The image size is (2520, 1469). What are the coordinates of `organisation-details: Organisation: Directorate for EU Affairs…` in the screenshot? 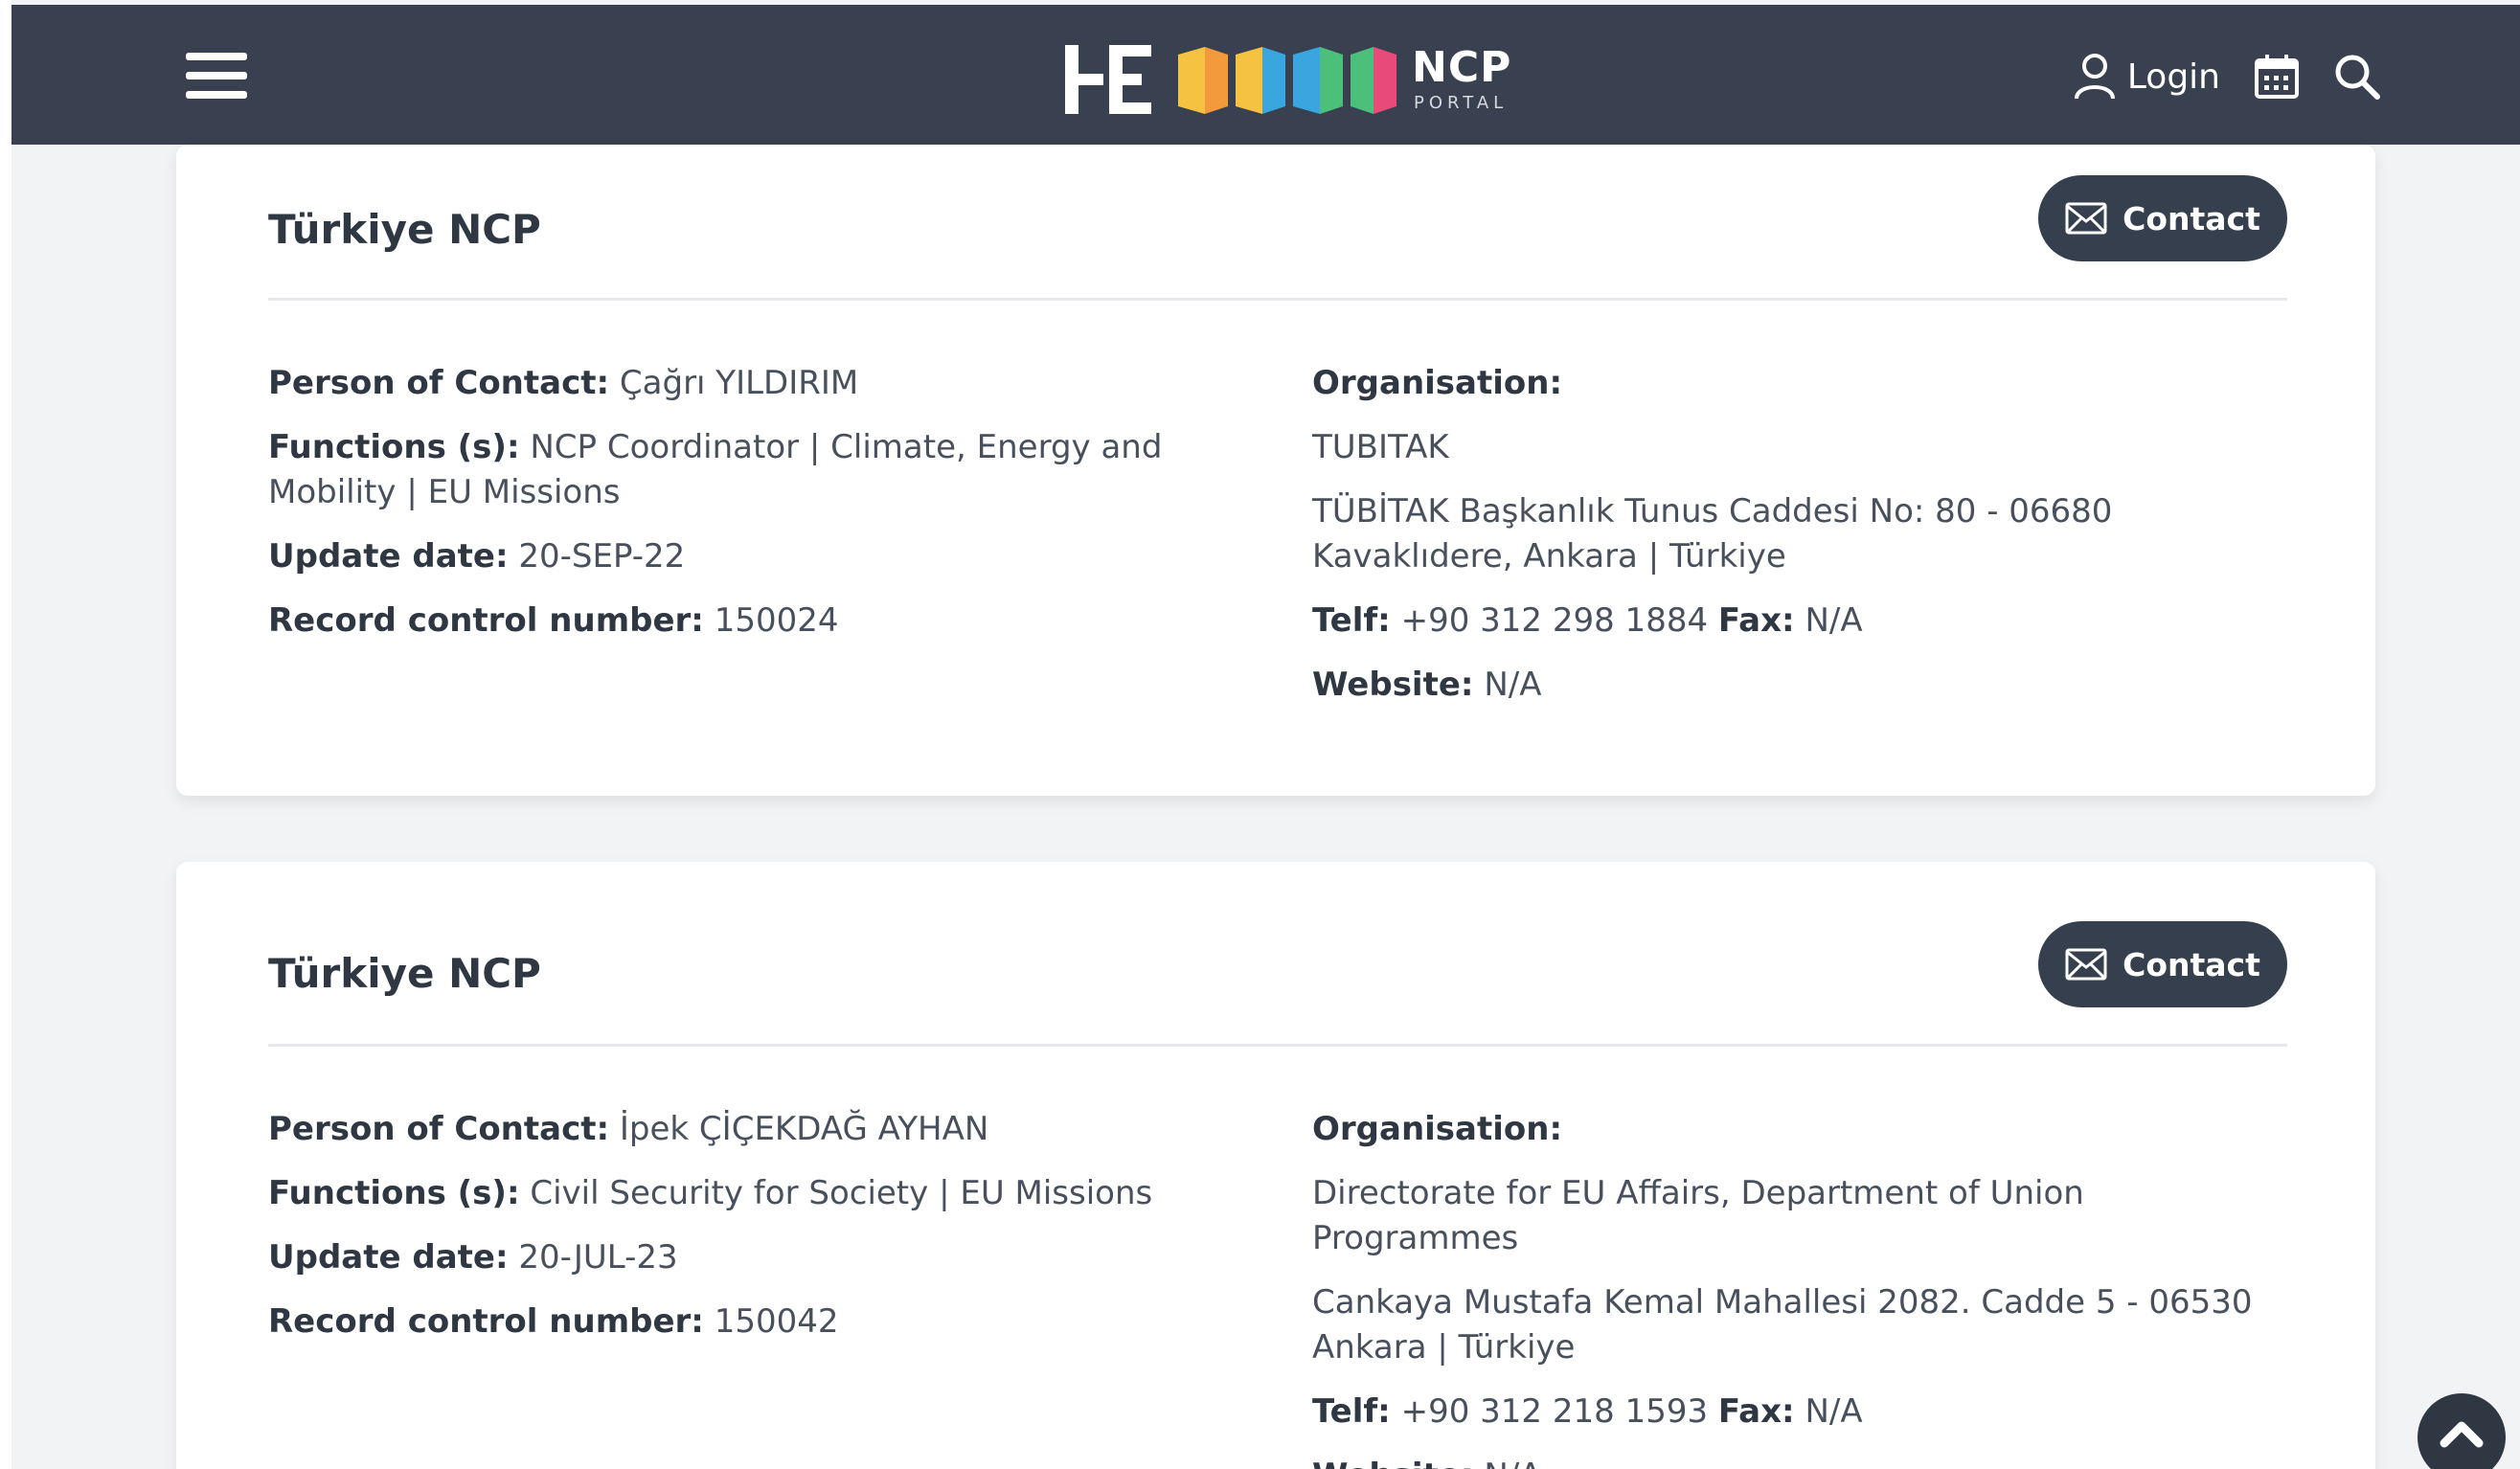 It's located at (1796, 1288).